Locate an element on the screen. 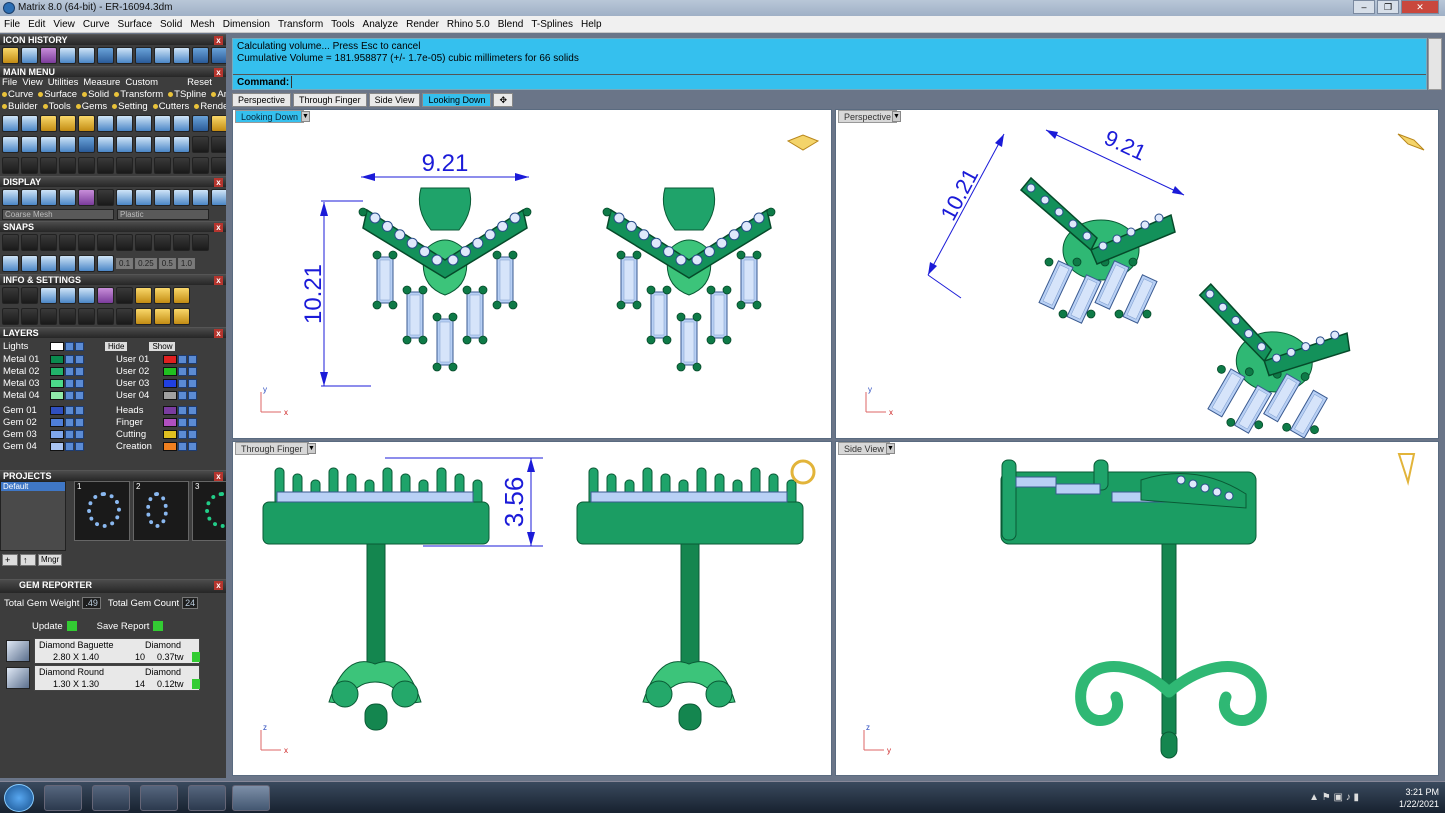 This screenshot has height=813, width=1445. menu-view: View is located at coordinates (64, 24).